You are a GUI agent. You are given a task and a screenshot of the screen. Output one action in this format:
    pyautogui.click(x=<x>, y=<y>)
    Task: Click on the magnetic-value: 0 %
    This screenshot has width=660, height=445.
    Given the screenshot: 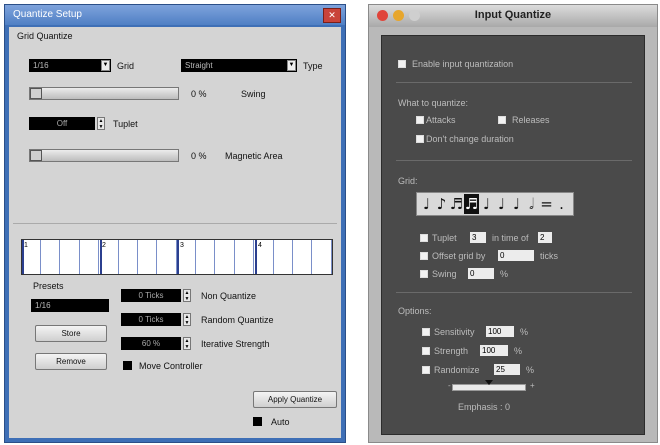 What is the action you would take?
    pyautogui.click(x=199, y=156)
    